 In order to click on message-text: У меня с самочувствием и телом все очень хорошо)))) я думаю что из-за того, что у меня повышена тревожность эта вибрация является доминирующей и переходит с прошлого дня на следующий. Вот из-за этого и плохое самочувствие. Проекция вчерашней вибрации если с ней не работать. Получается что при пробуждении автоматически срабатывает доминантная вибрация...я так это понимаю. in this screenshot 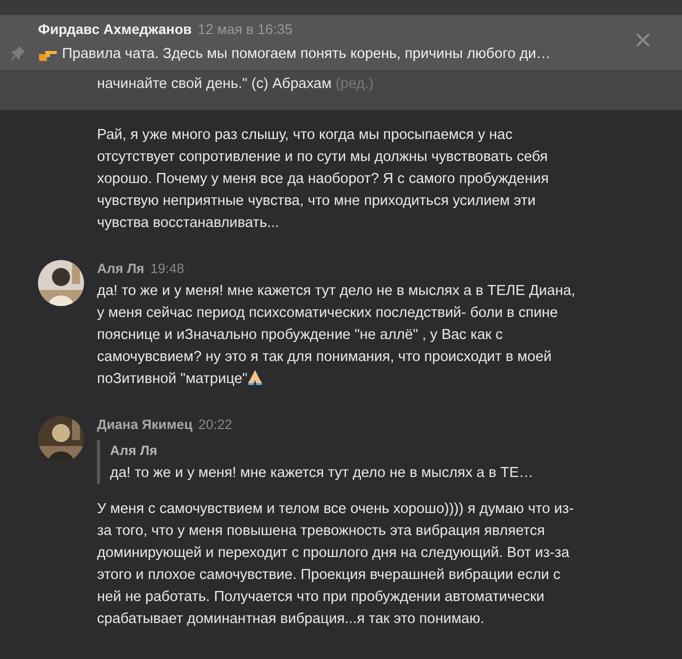, I will do `click(336, 564)`.